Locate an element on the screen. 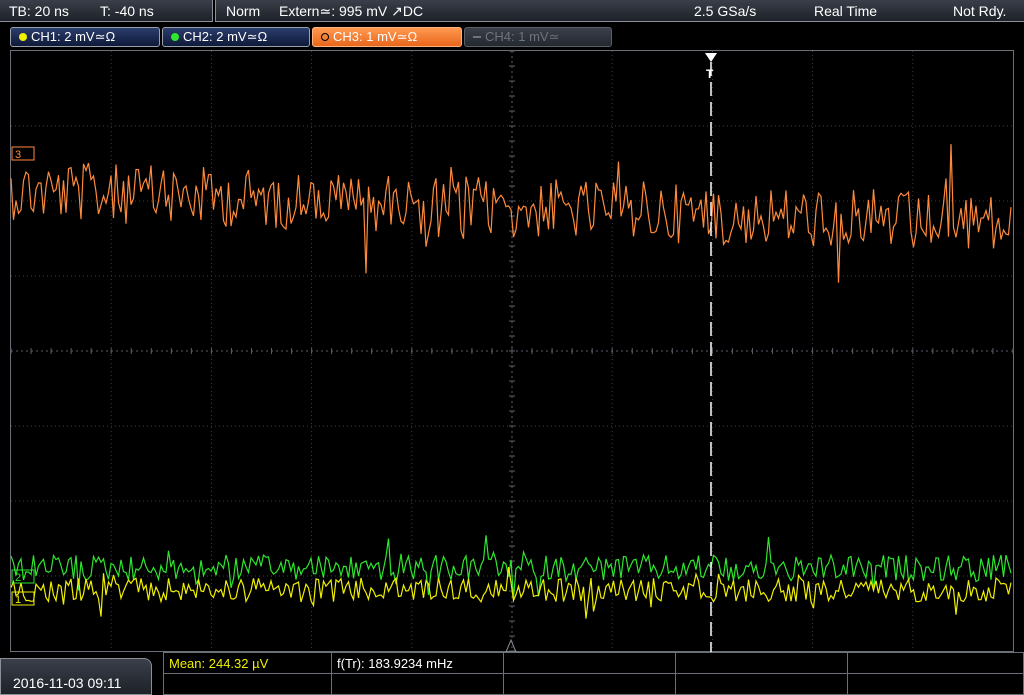  ch1-offset-marker-label: 1 is located at coordinates (18, 600).